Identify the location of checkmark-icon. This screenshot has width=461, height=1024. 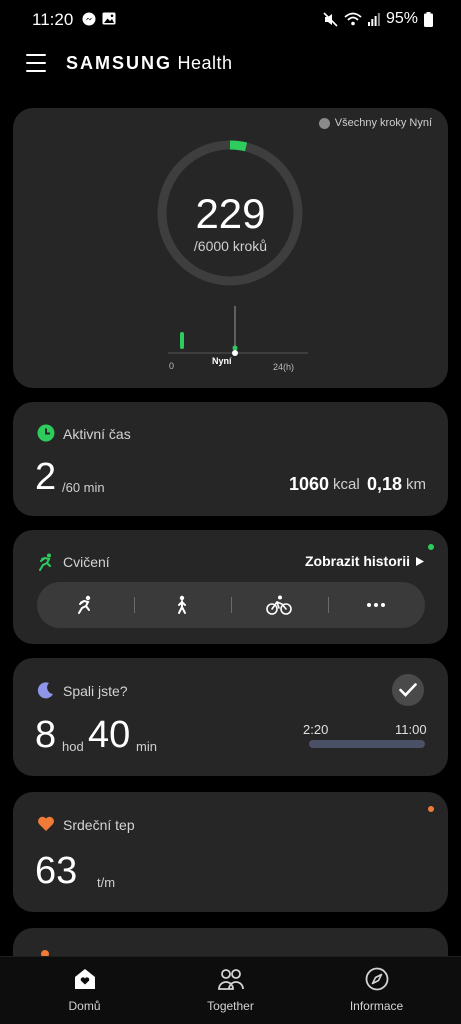
(408, 690).